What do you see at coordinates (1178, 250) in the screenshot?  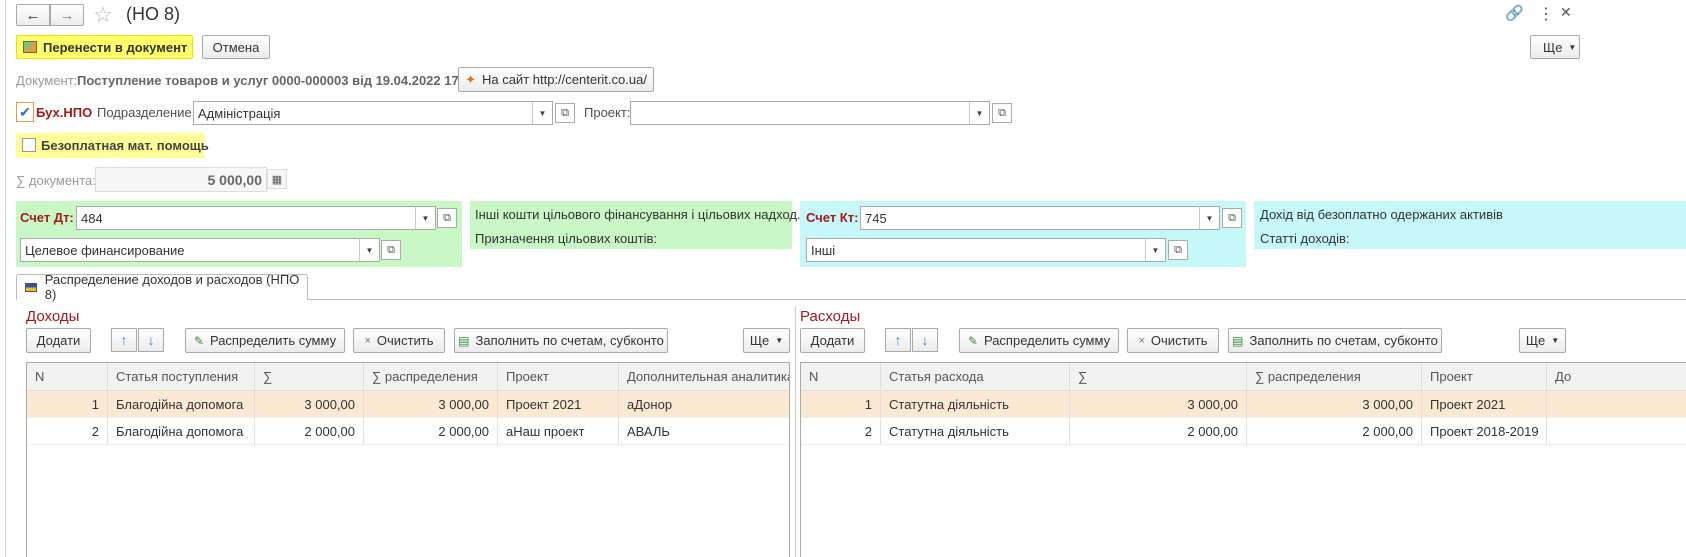 I see `open-credit-subconto-icon: ⧉` at bounding box center [1178, 250].